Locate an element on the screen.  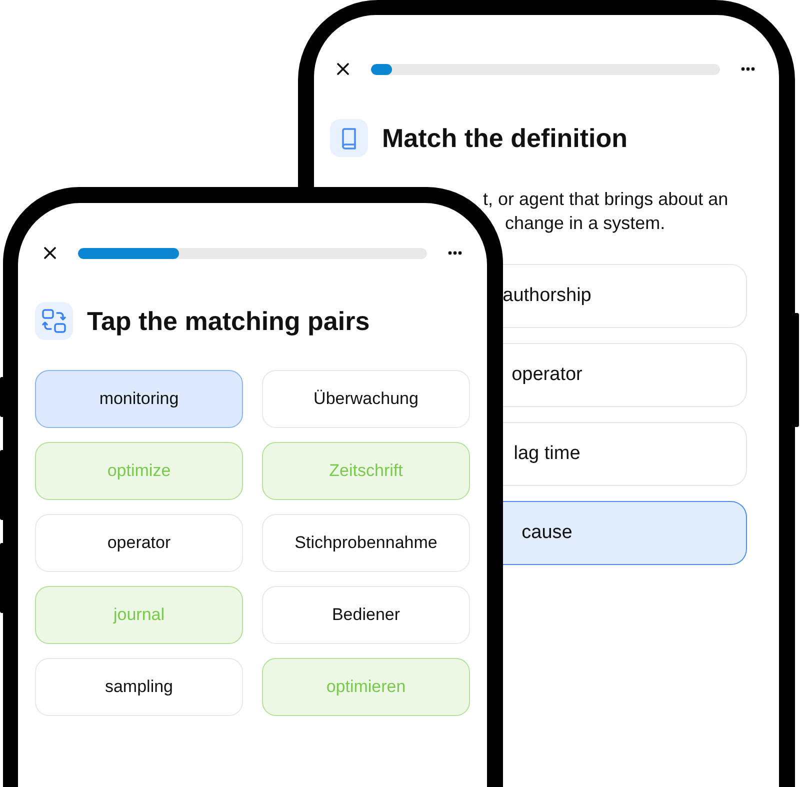
exercise-title: Tap the matching pairs is located at coordinates (228, 321).